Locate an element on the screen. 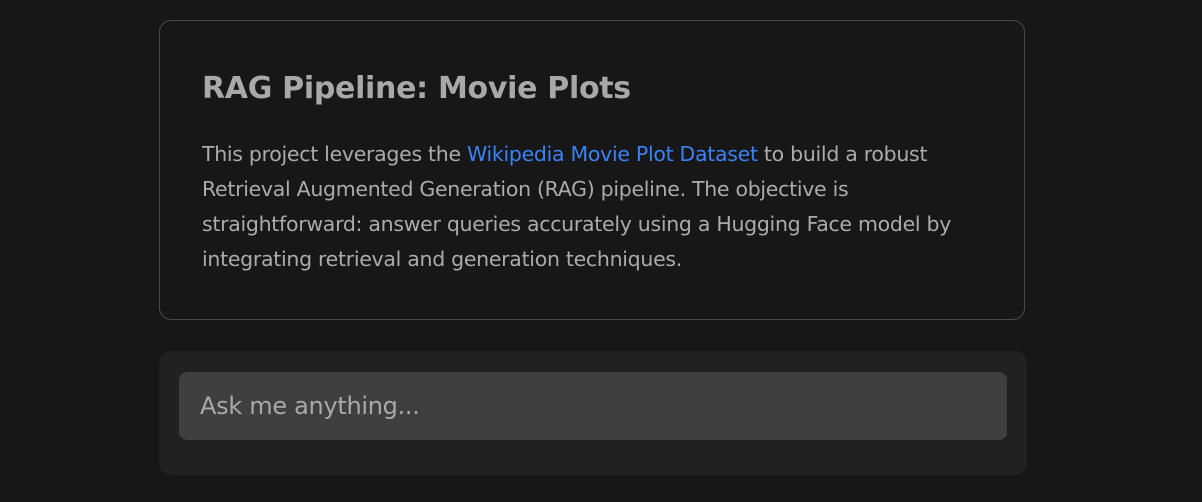  project-title: RAG Pipeline: Movie Plots is located at coordinates (416, 88).